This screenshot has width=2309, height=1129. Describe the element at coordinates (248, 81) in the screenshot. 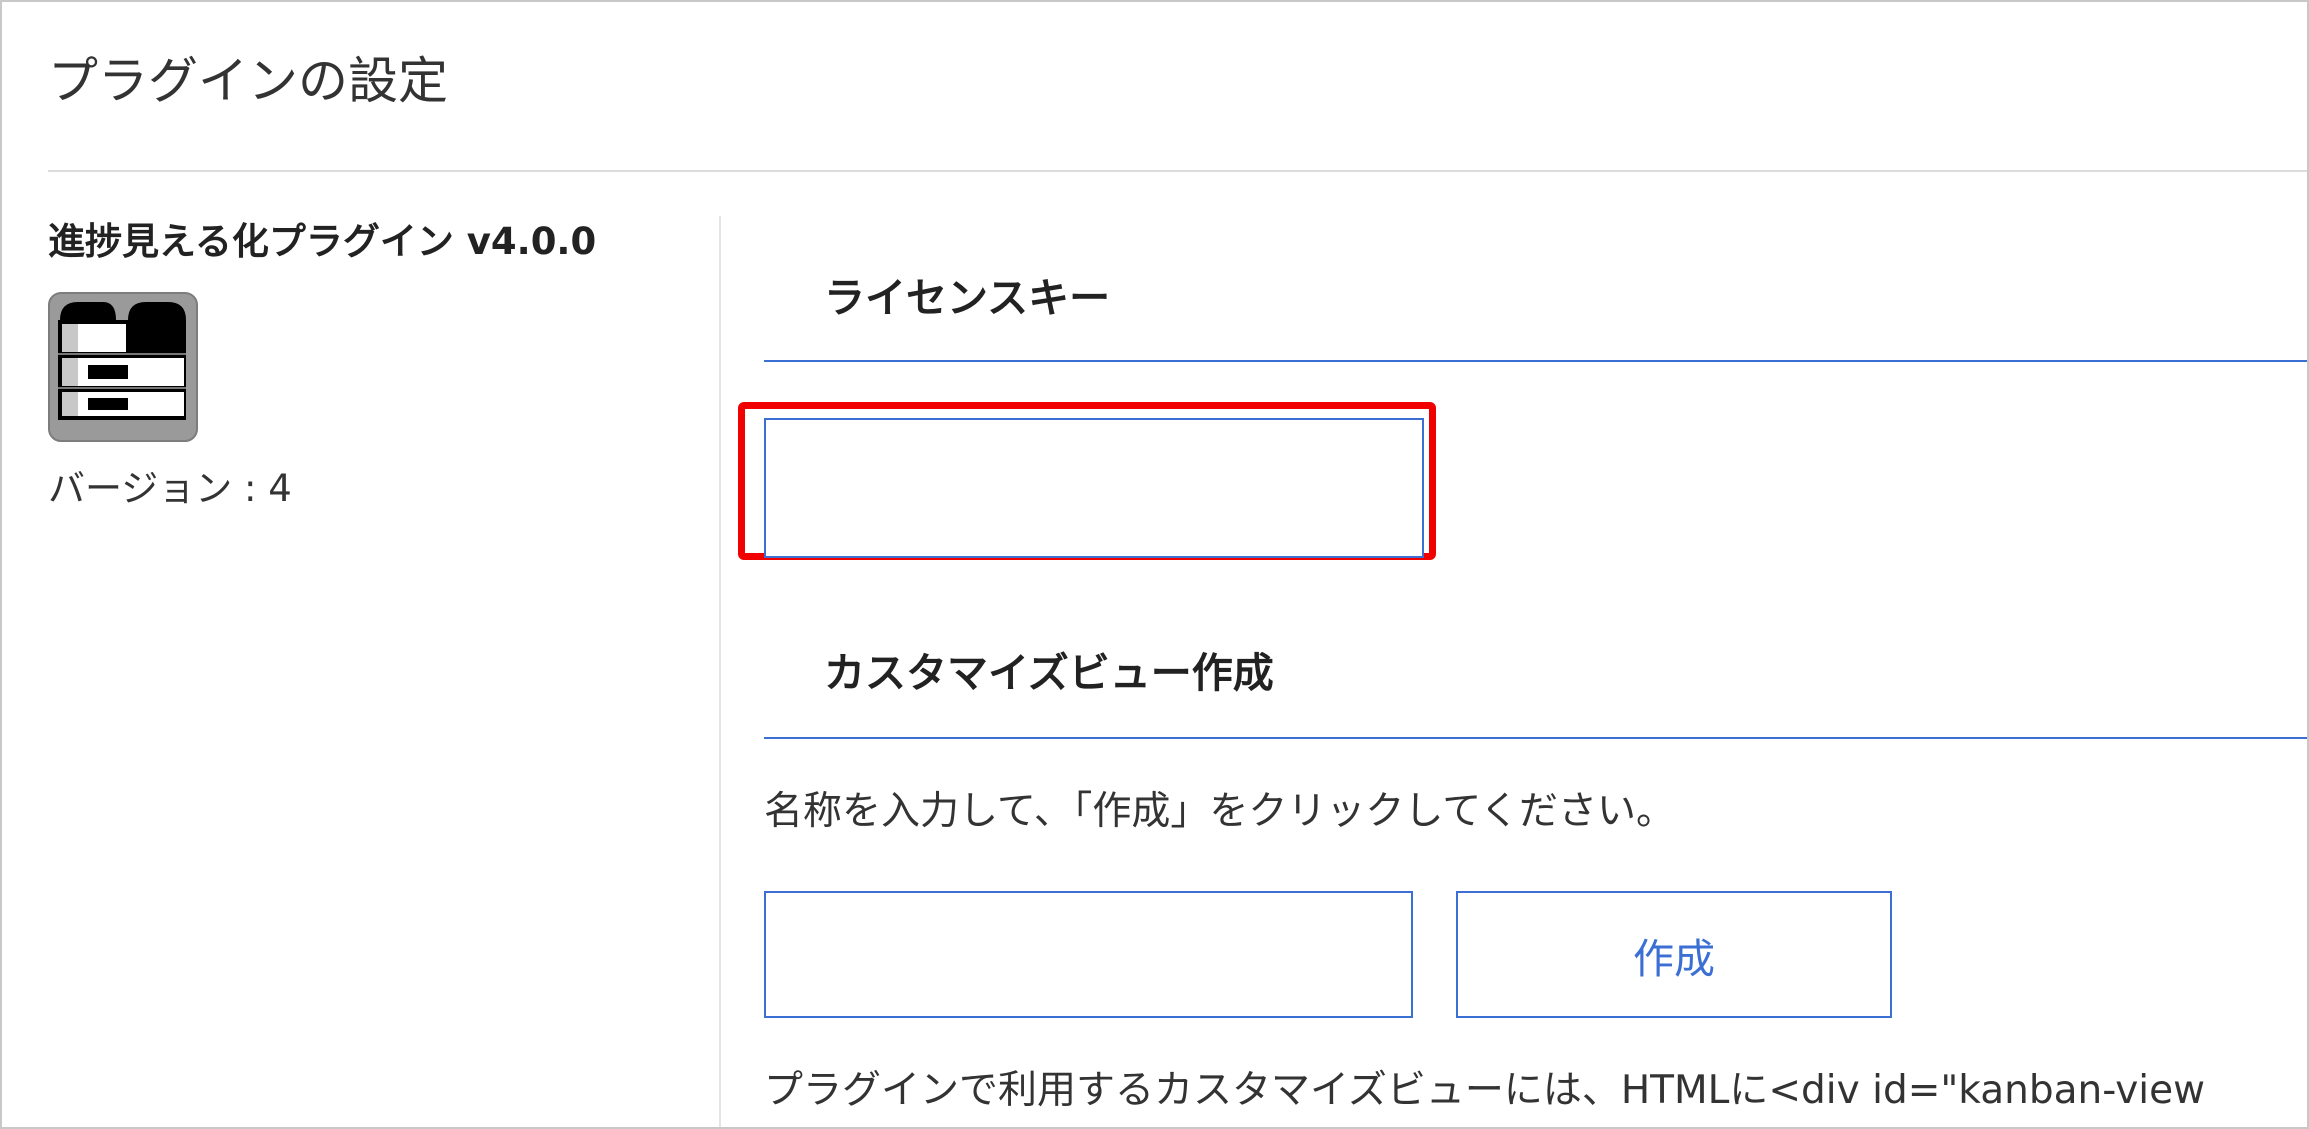

I see `page-title: プラグインの設定` at that location.